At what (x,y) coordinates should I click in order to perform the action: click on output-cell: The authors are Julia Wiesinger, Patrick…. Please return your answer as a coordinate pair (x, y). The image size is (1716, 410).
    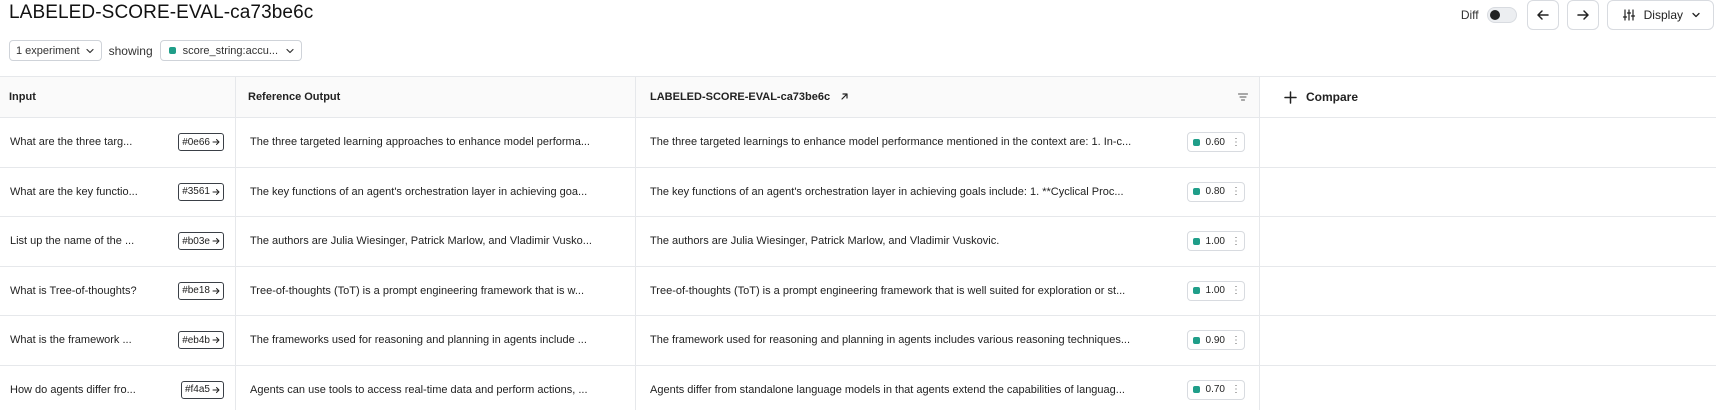
    Looking at the image, I should click on (948, 241).